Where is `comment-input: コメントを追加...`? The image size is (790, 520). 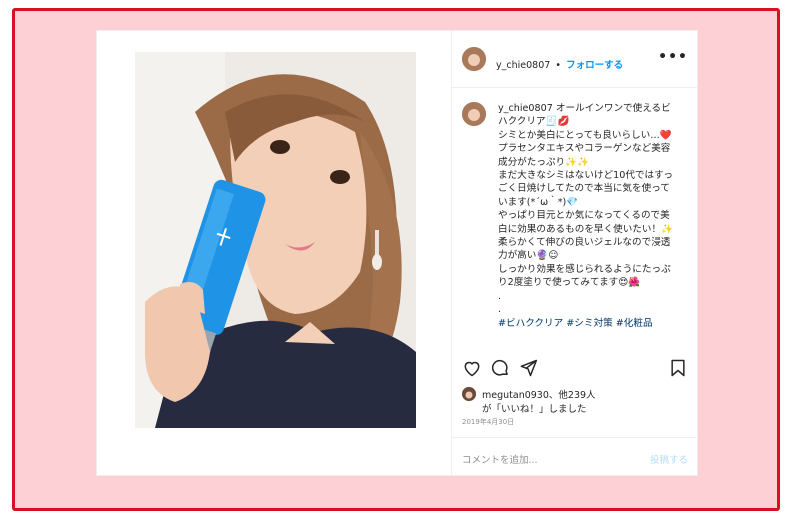 comment-input: コメントを追加... is located at coordinates (500, 459).